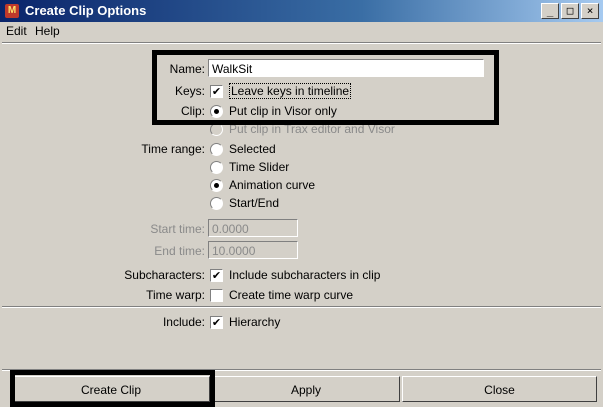  What do you see at coordinates (216, 322) in the screenshot?
I see `hierarchy-checkbox: ✔` at bounding box center [216, 322].